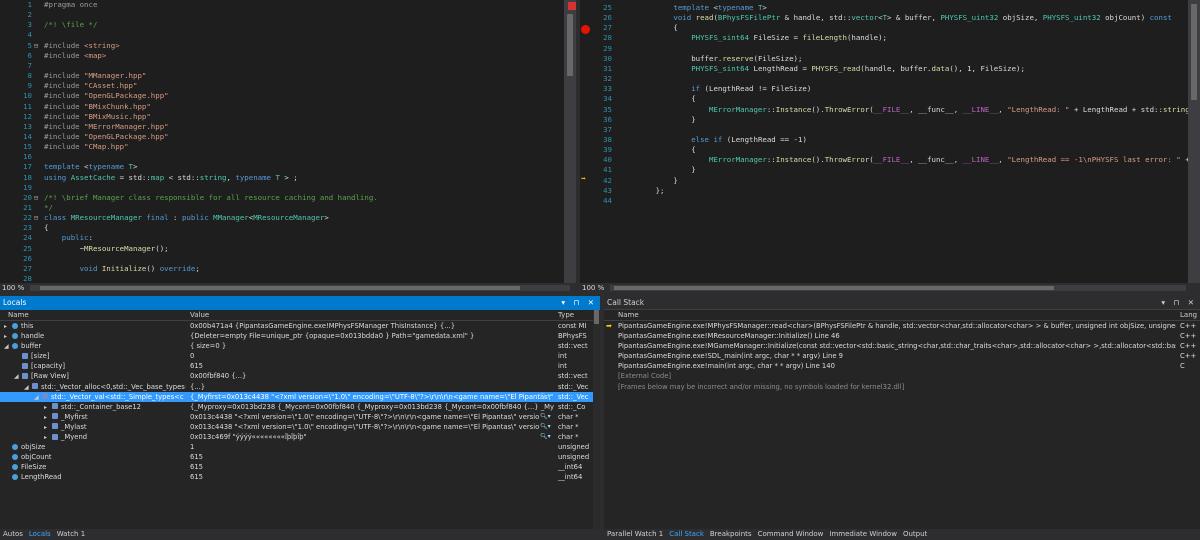 The height and width of the screenshot is (540, 1200). What do you see at coordinates (1194, 141) in the screenshot?
I see `editor-right-vertical-scrollbar` at bounding box center [1194, 141].